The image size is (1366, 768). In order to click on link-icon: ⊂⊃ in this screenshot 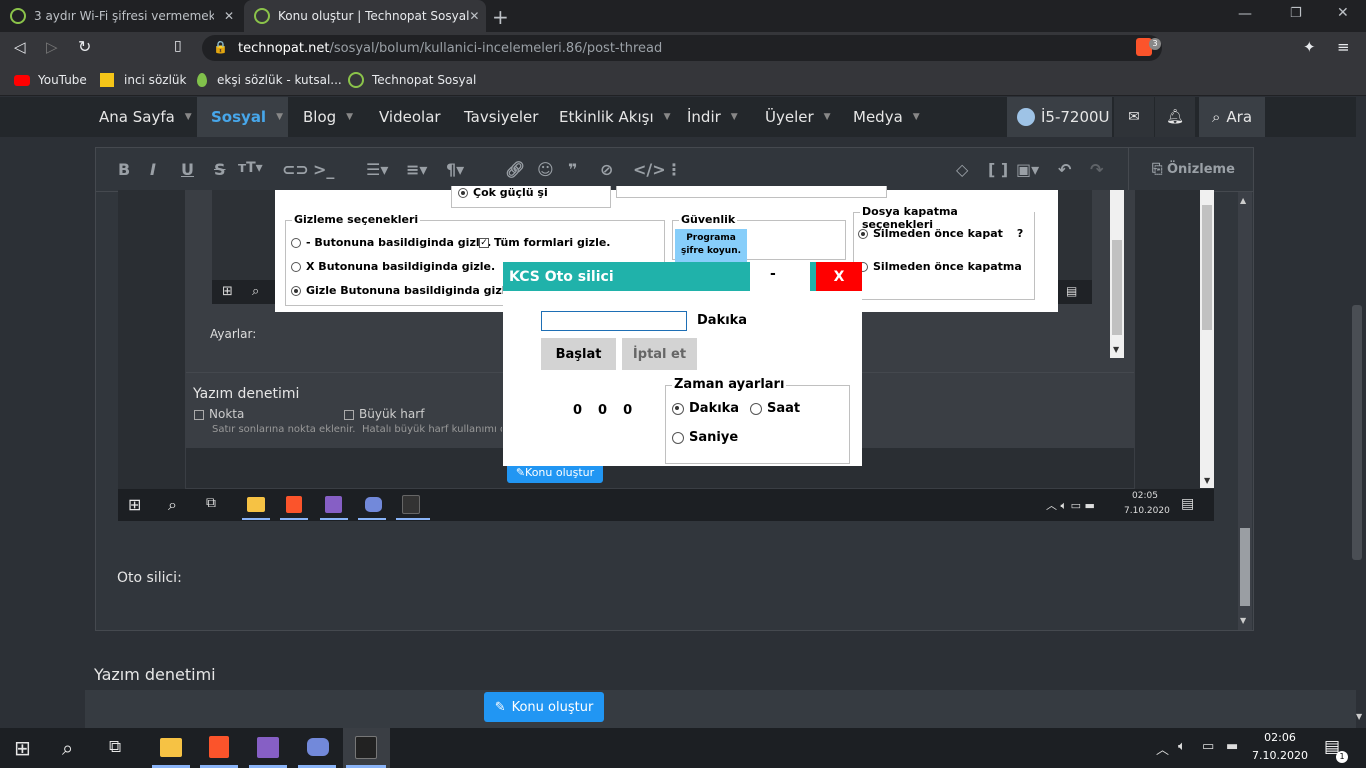, I will do `click(295, 169)`.